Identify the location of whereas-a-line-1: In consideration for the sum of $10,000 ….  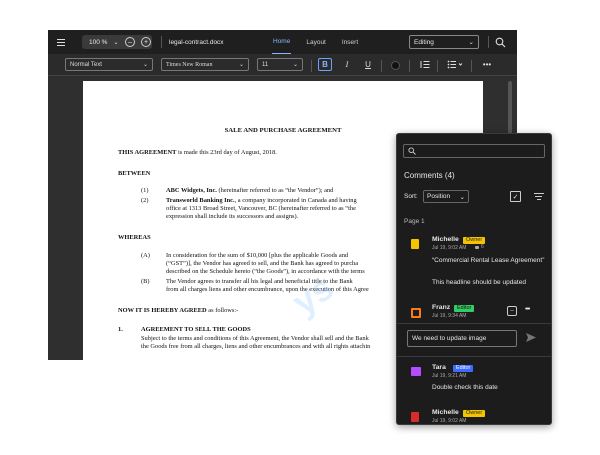
(257, 255).